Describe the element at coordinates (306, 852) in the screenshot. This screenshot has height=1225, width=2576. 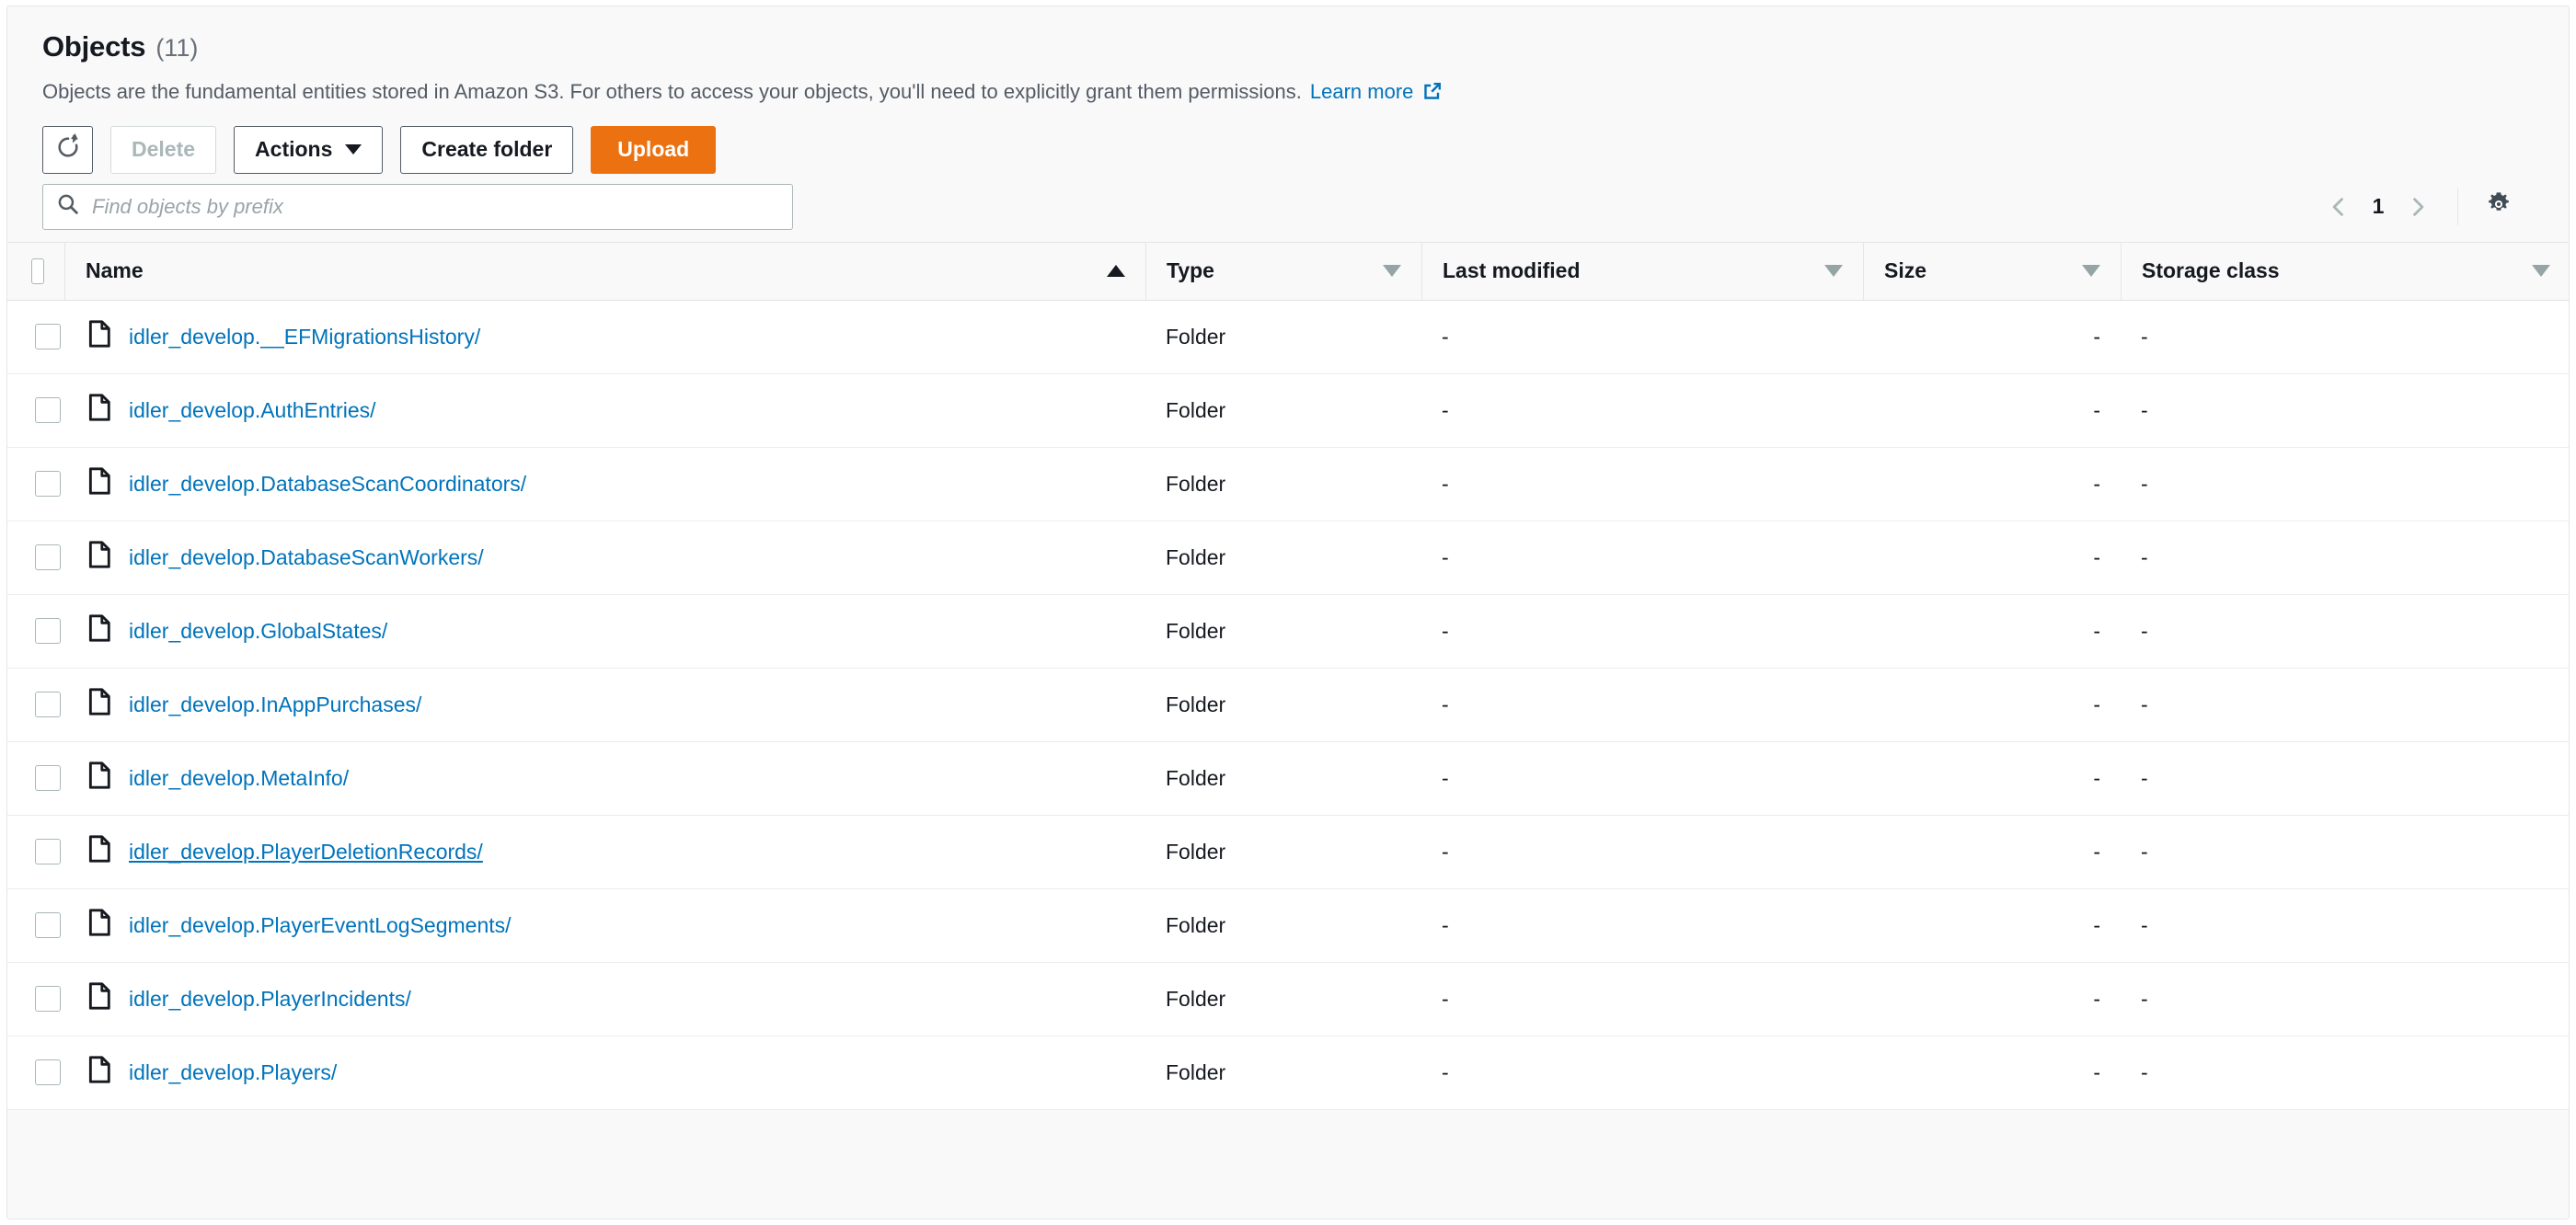
I see `object-name-link: idler_develop.PlayerDeletionRecords/` at that location.